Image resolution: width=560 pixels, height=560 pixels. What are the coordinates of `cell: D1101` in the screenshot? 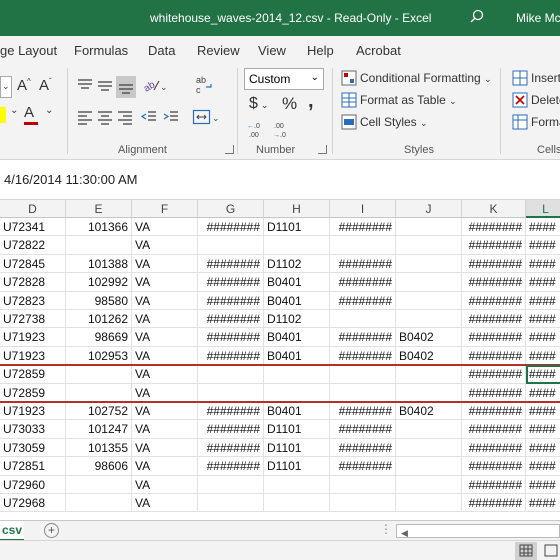 It's located at (297, 466).